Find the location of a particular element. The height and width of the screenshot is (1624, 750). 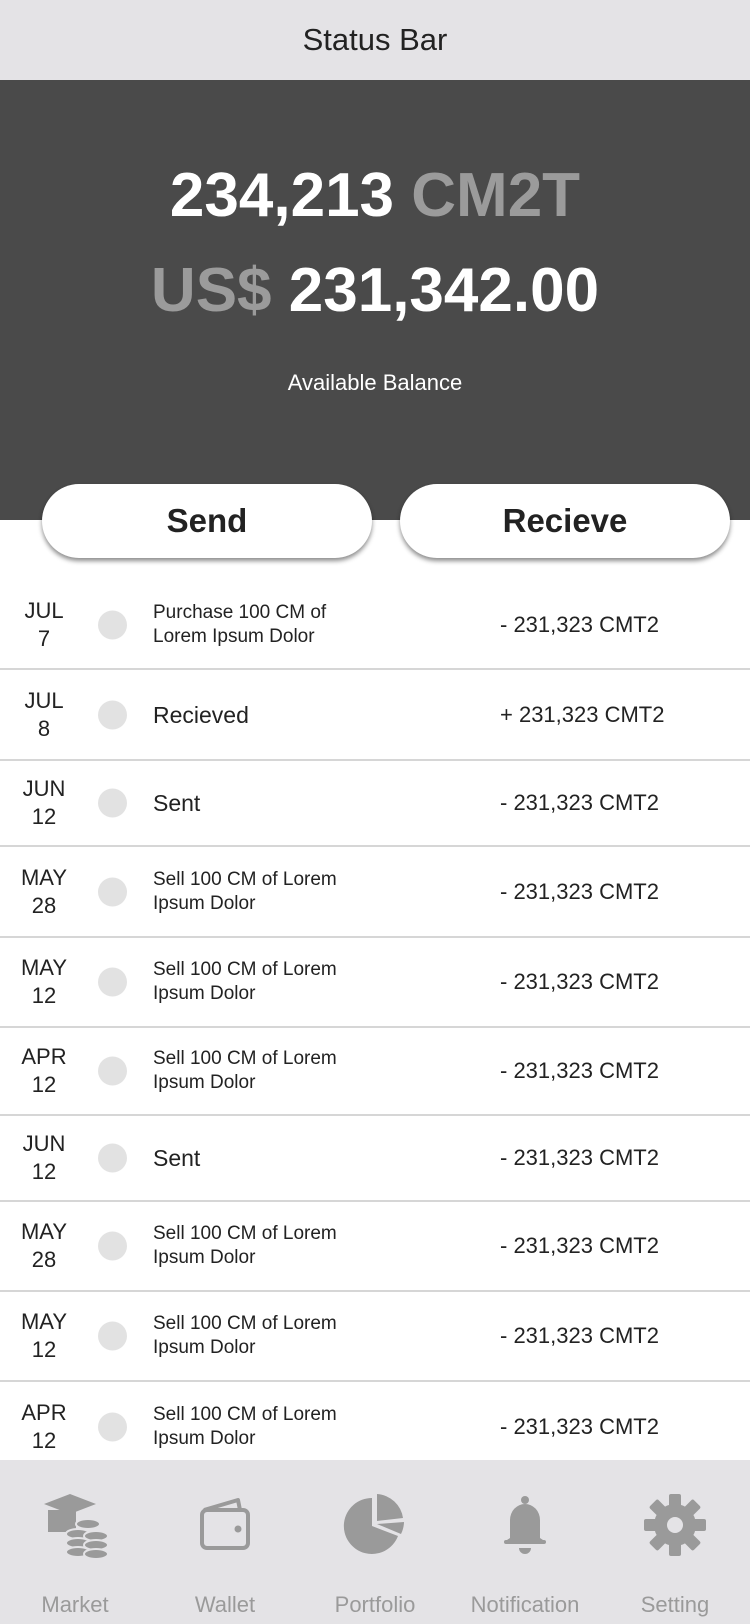

tab-portfolio: Portfolio is located at coordinates (375, 1542).